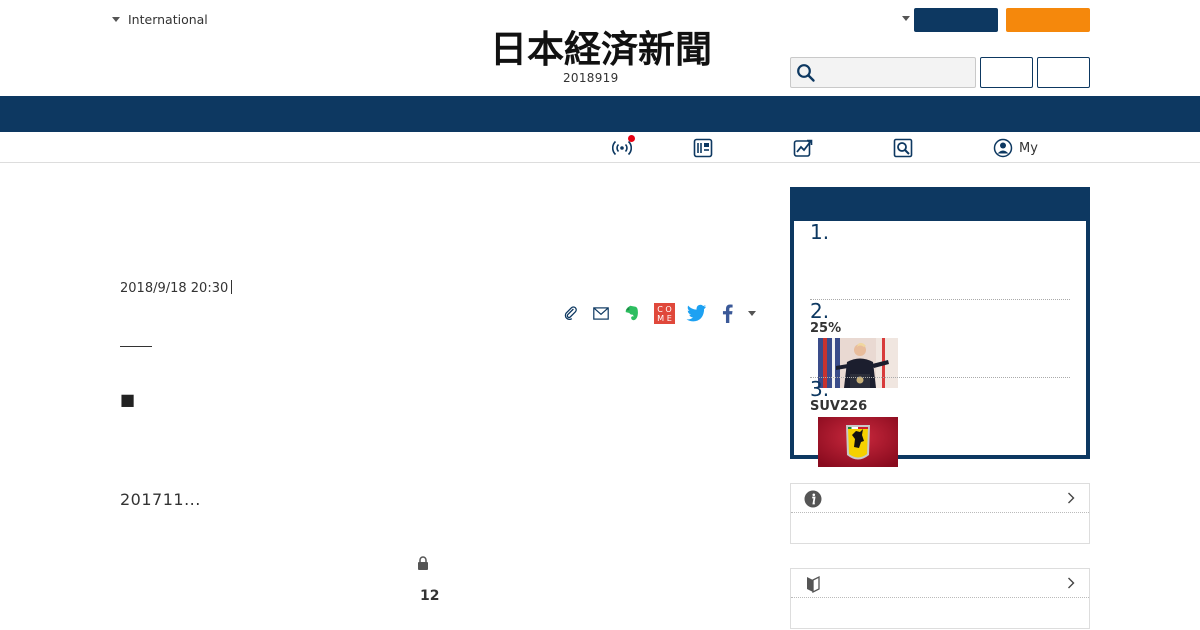 This screenshot has height=630, width=1200. Describe the element at coordinates (894, 72) in the screenshot. I see `search-input` at that location.